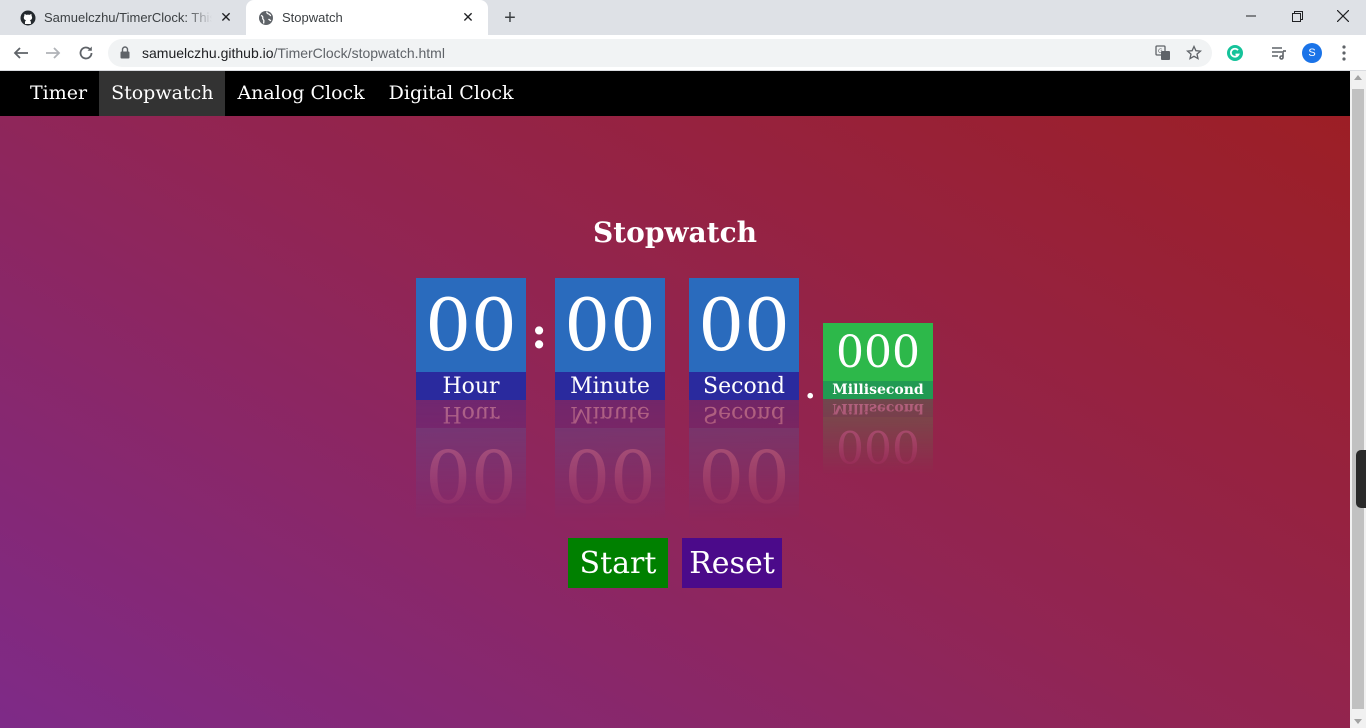 This screenshot has width=1366, height=728. What do you see at coordinates (610, 414) in the screenshot?
I see `minute-reflection-label: Minute` at bounding box center [610, 414].